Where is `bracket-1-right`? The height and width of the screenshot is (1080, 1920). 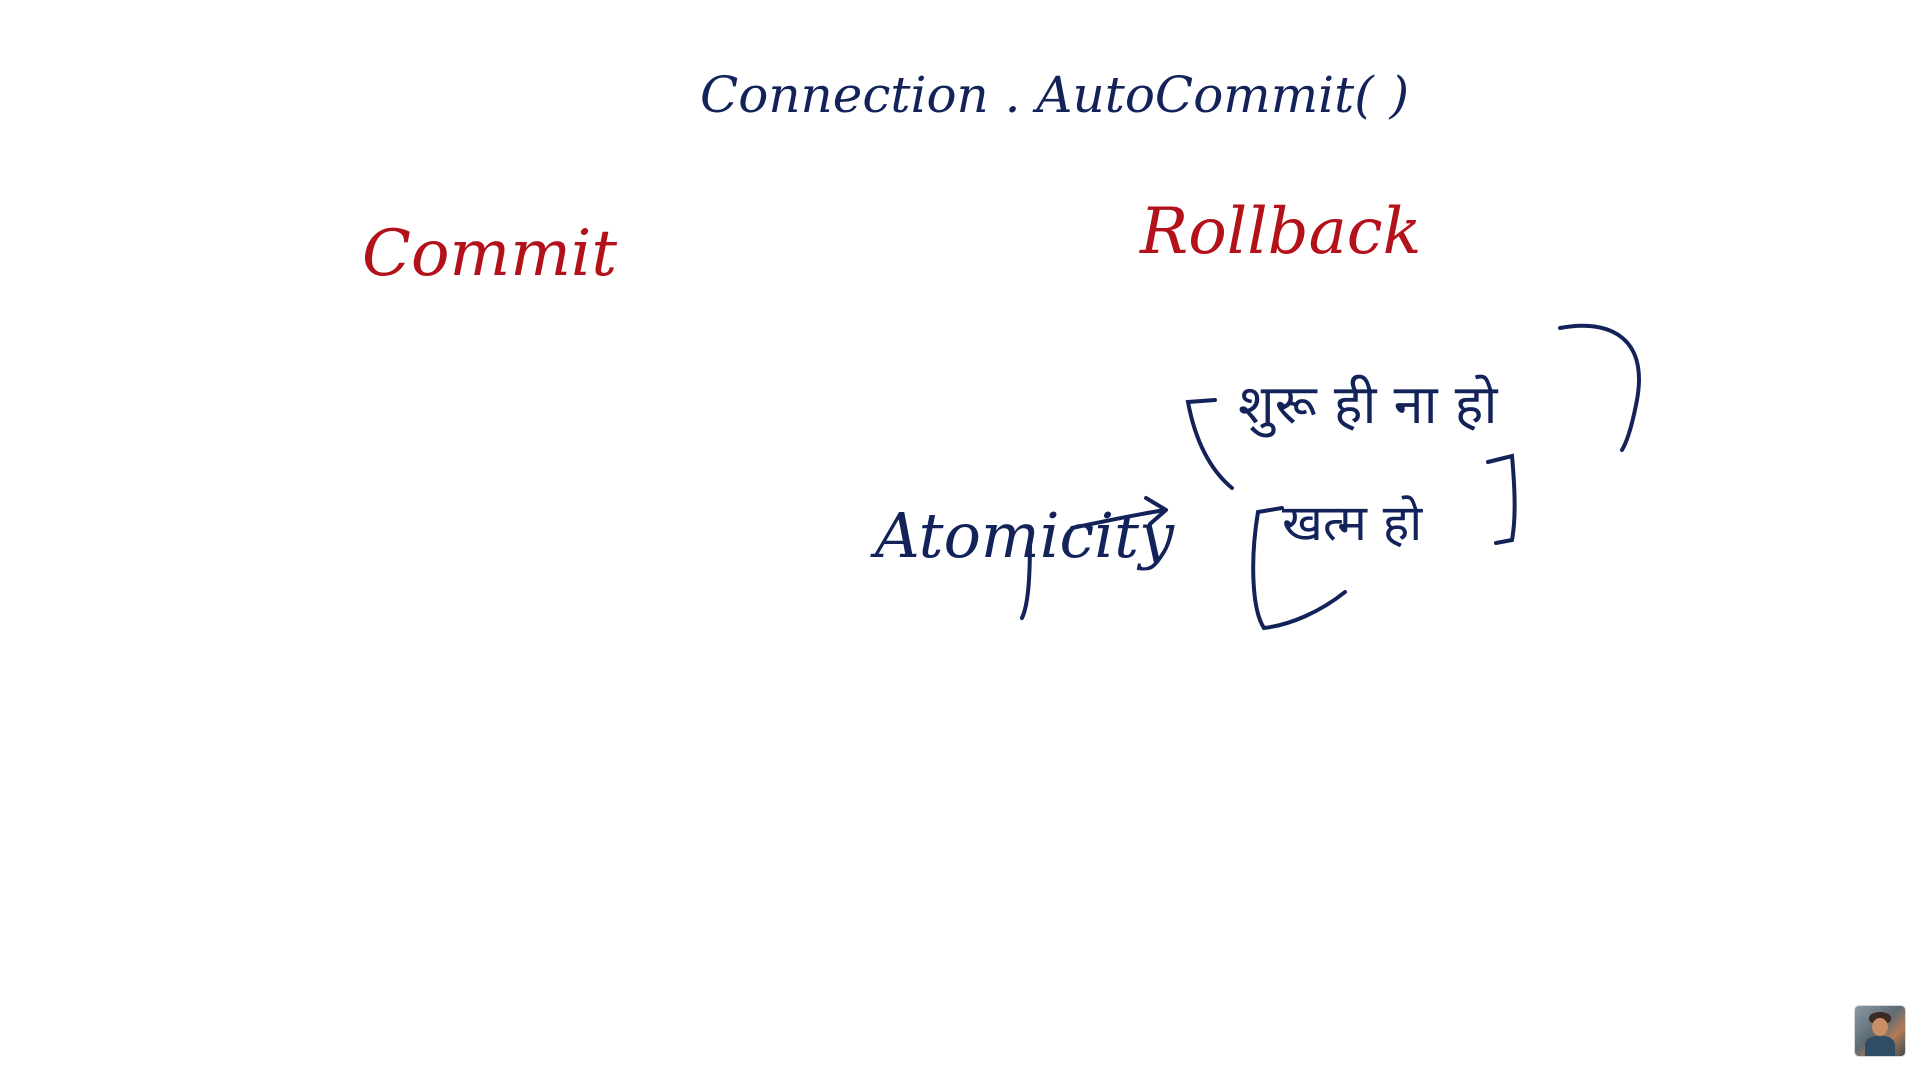
bracket-1-right is located at coordinates (1599, 387).